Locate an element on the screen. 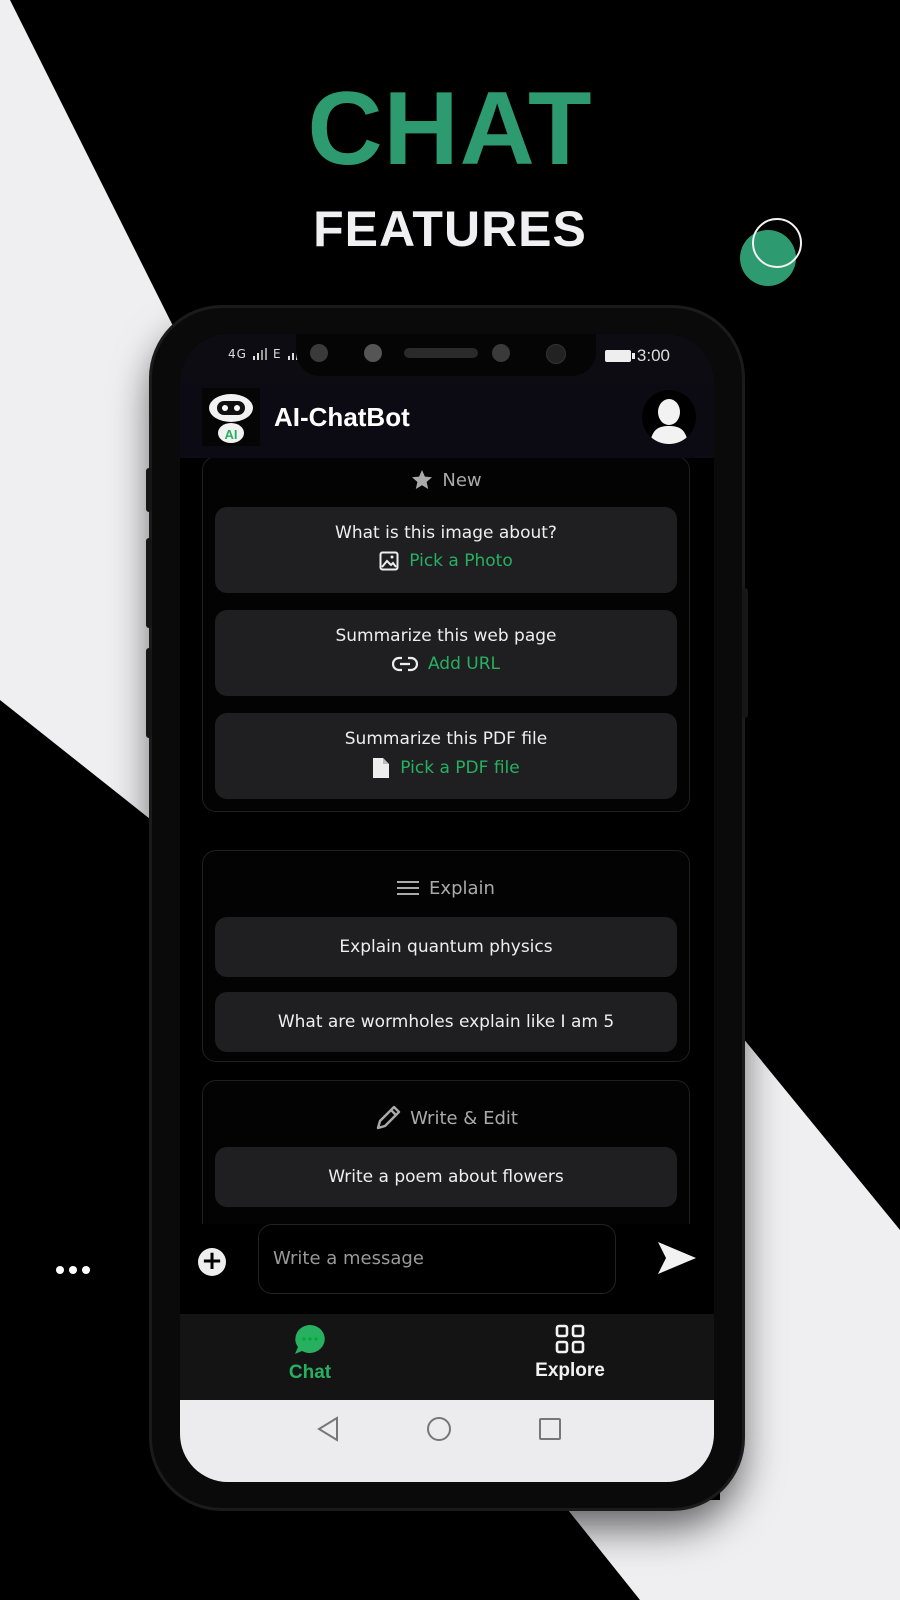 The height and width of the screenshot is (1600, 900). suggestion-card: Write a poem about flowers is located at coordinates (446, 1177).